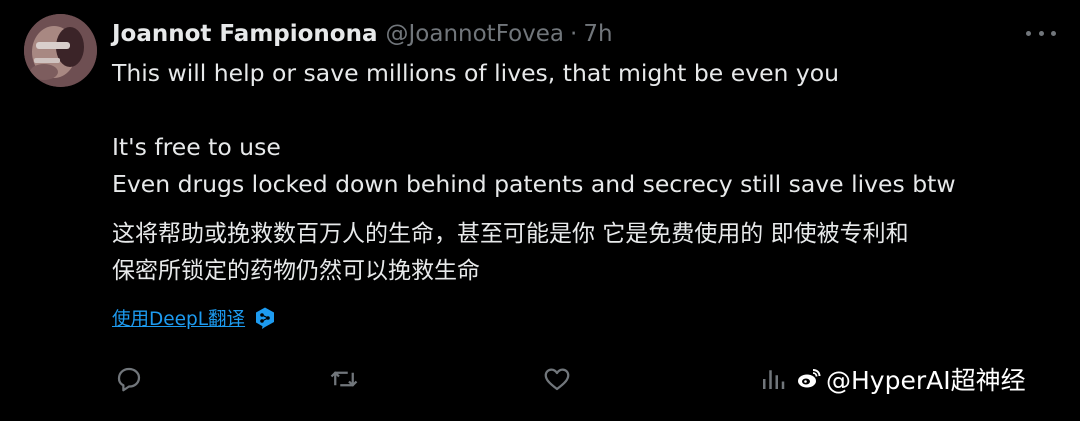 Image resolution: width=1080 pixels, height=421 pixels. I want to click on reply-button, so click(129, 379).